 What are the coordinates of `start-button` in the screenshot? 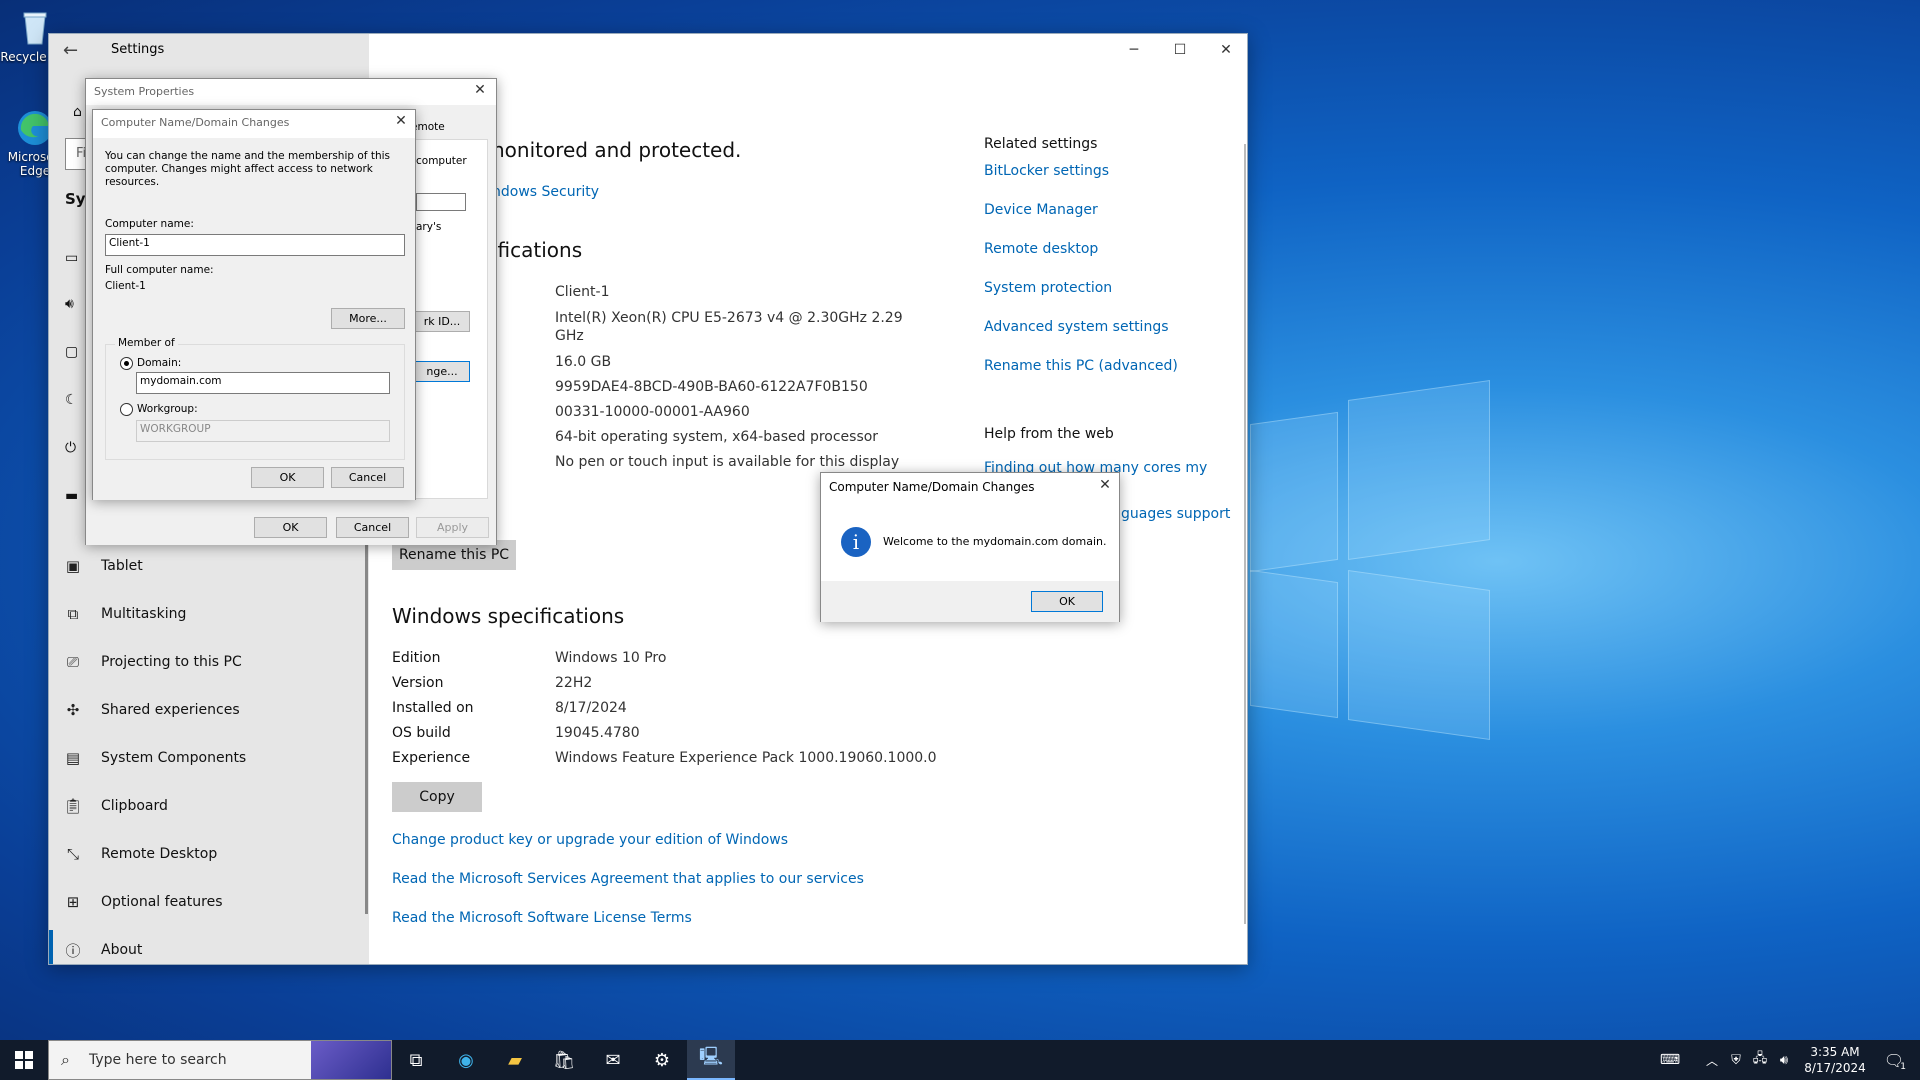 It's located at (24, 1060).